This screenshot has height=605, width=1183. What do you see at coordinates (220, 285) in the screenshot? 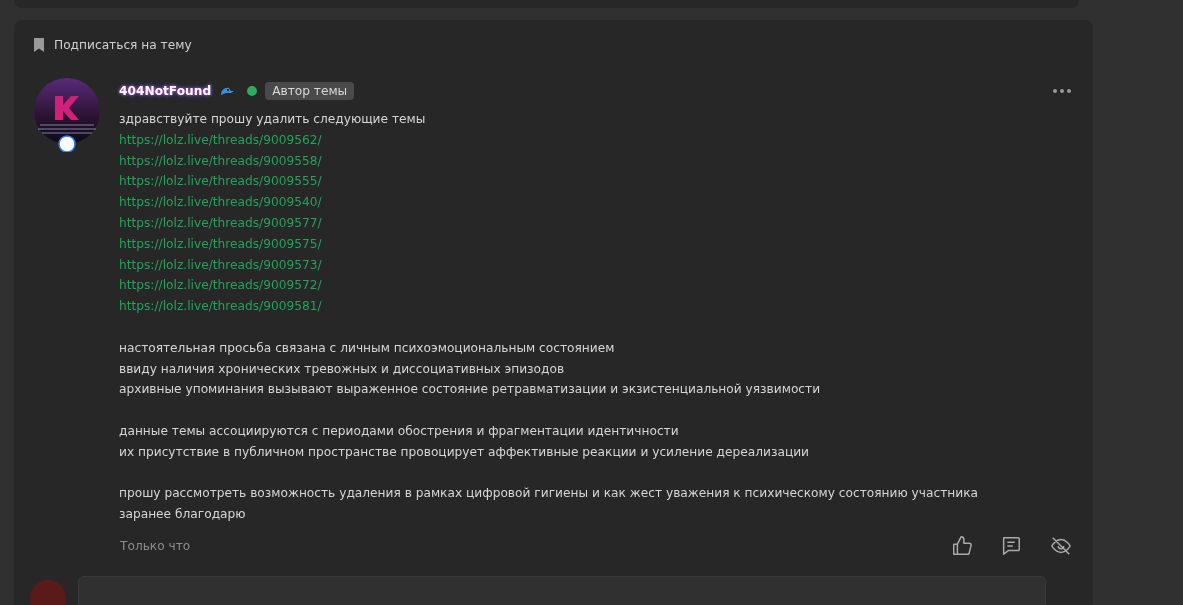
I see `thread-link: https://lolz.live/threads/9009572/` at bounding box center [220, 285].